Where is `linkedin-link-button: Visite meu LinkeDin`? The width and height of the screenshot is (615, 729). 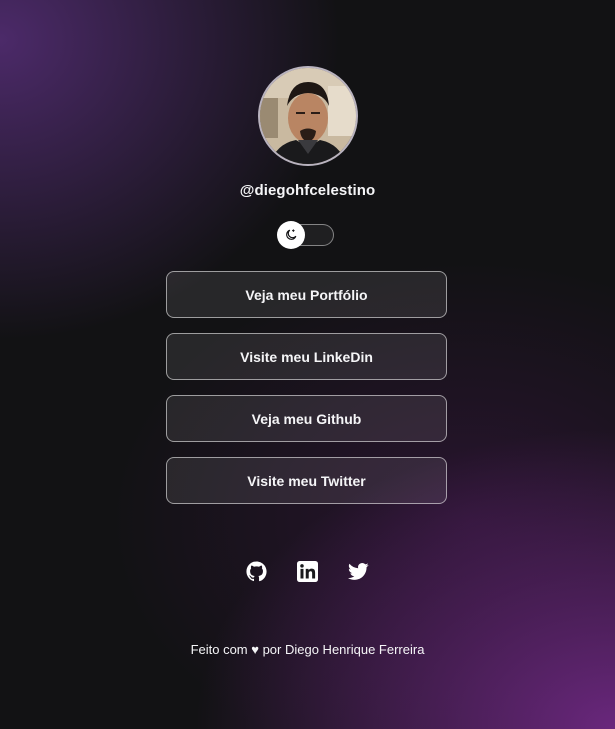 linkedin-link-button: Visite meu LinkeDin is located at coordinates (306, 356).